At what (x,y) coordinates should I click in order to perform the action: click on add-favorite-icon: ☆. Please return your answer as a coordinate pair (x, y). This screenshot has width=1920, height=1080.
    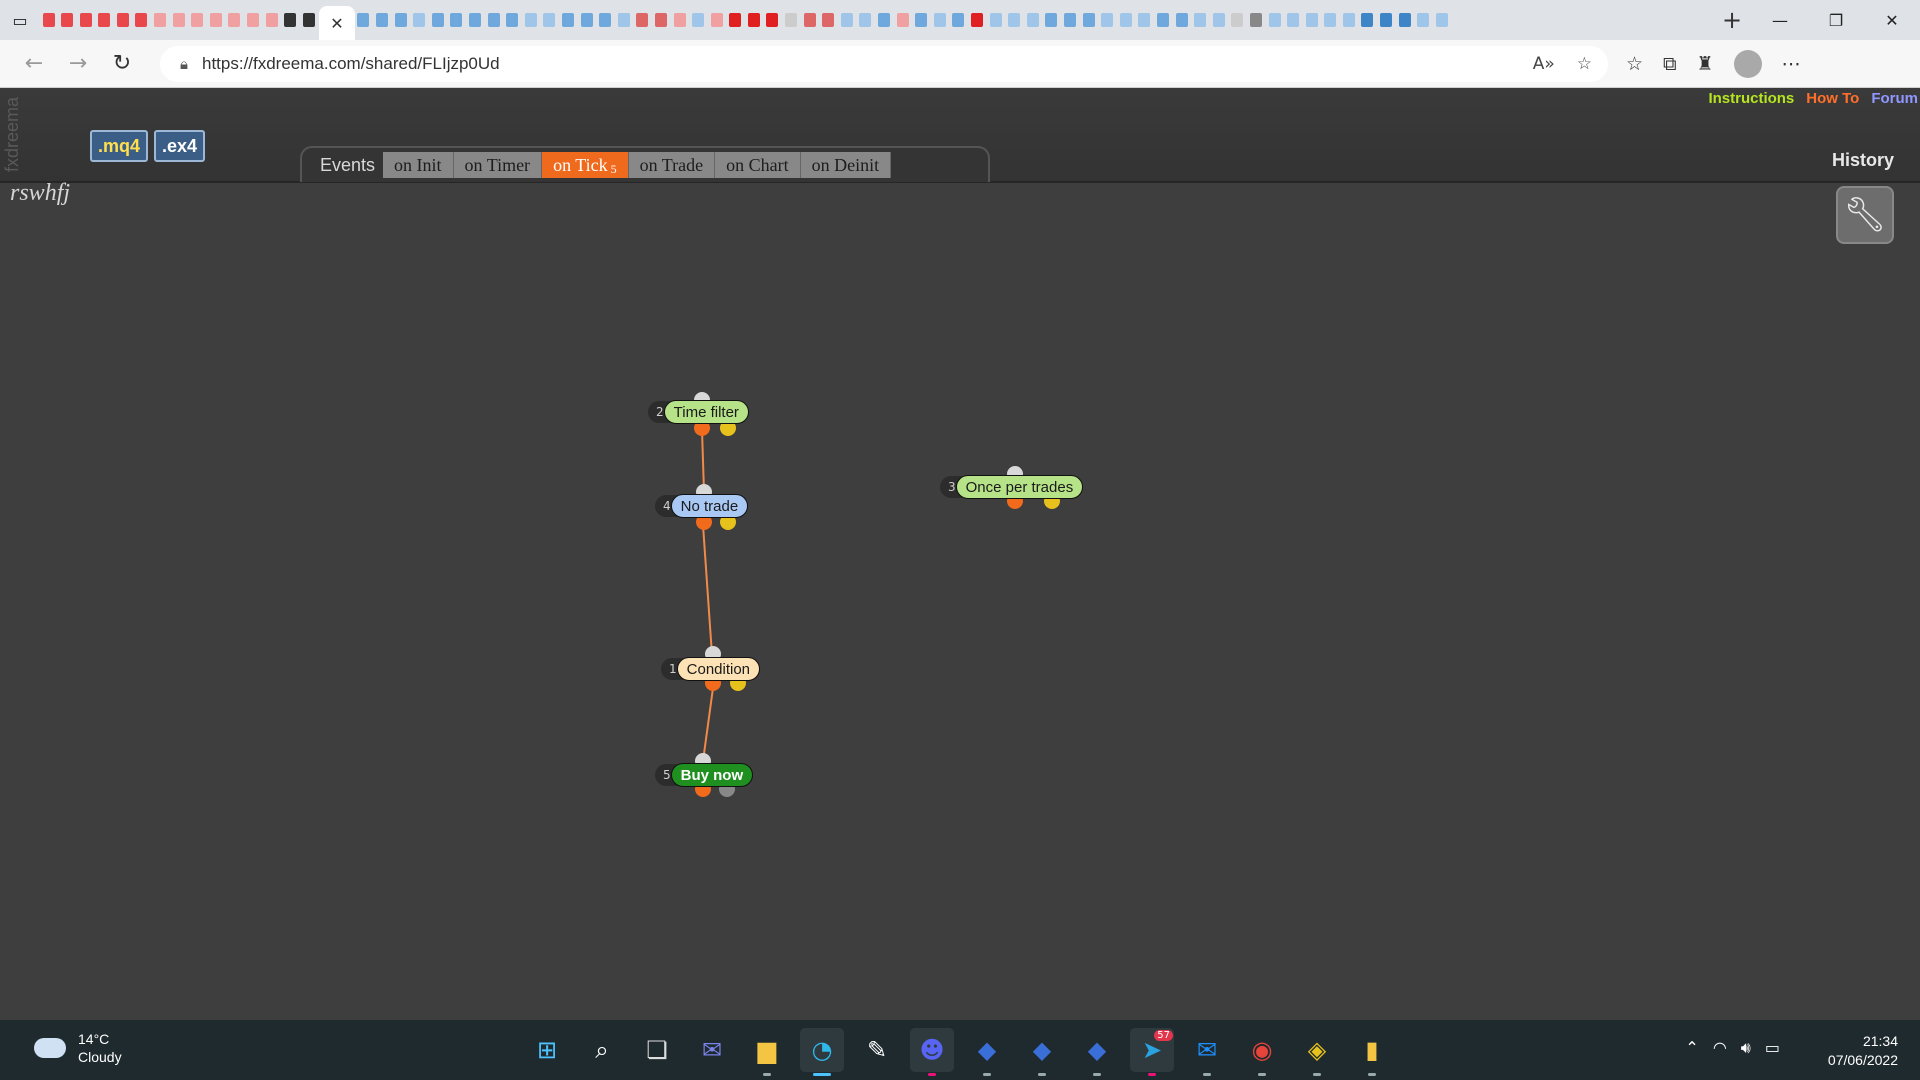
    Looking at the image, I should click on (1584, 64).